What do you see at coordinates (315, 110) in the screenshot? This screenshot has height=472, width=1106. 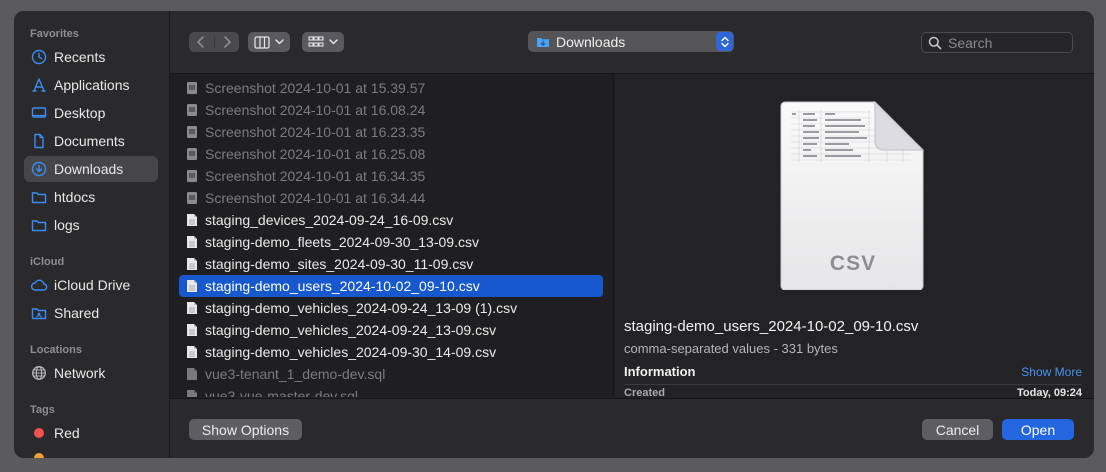 I see `file-name: Screenshot 2024-10-01 at 16.08.24` at bounding box center [315, 110].